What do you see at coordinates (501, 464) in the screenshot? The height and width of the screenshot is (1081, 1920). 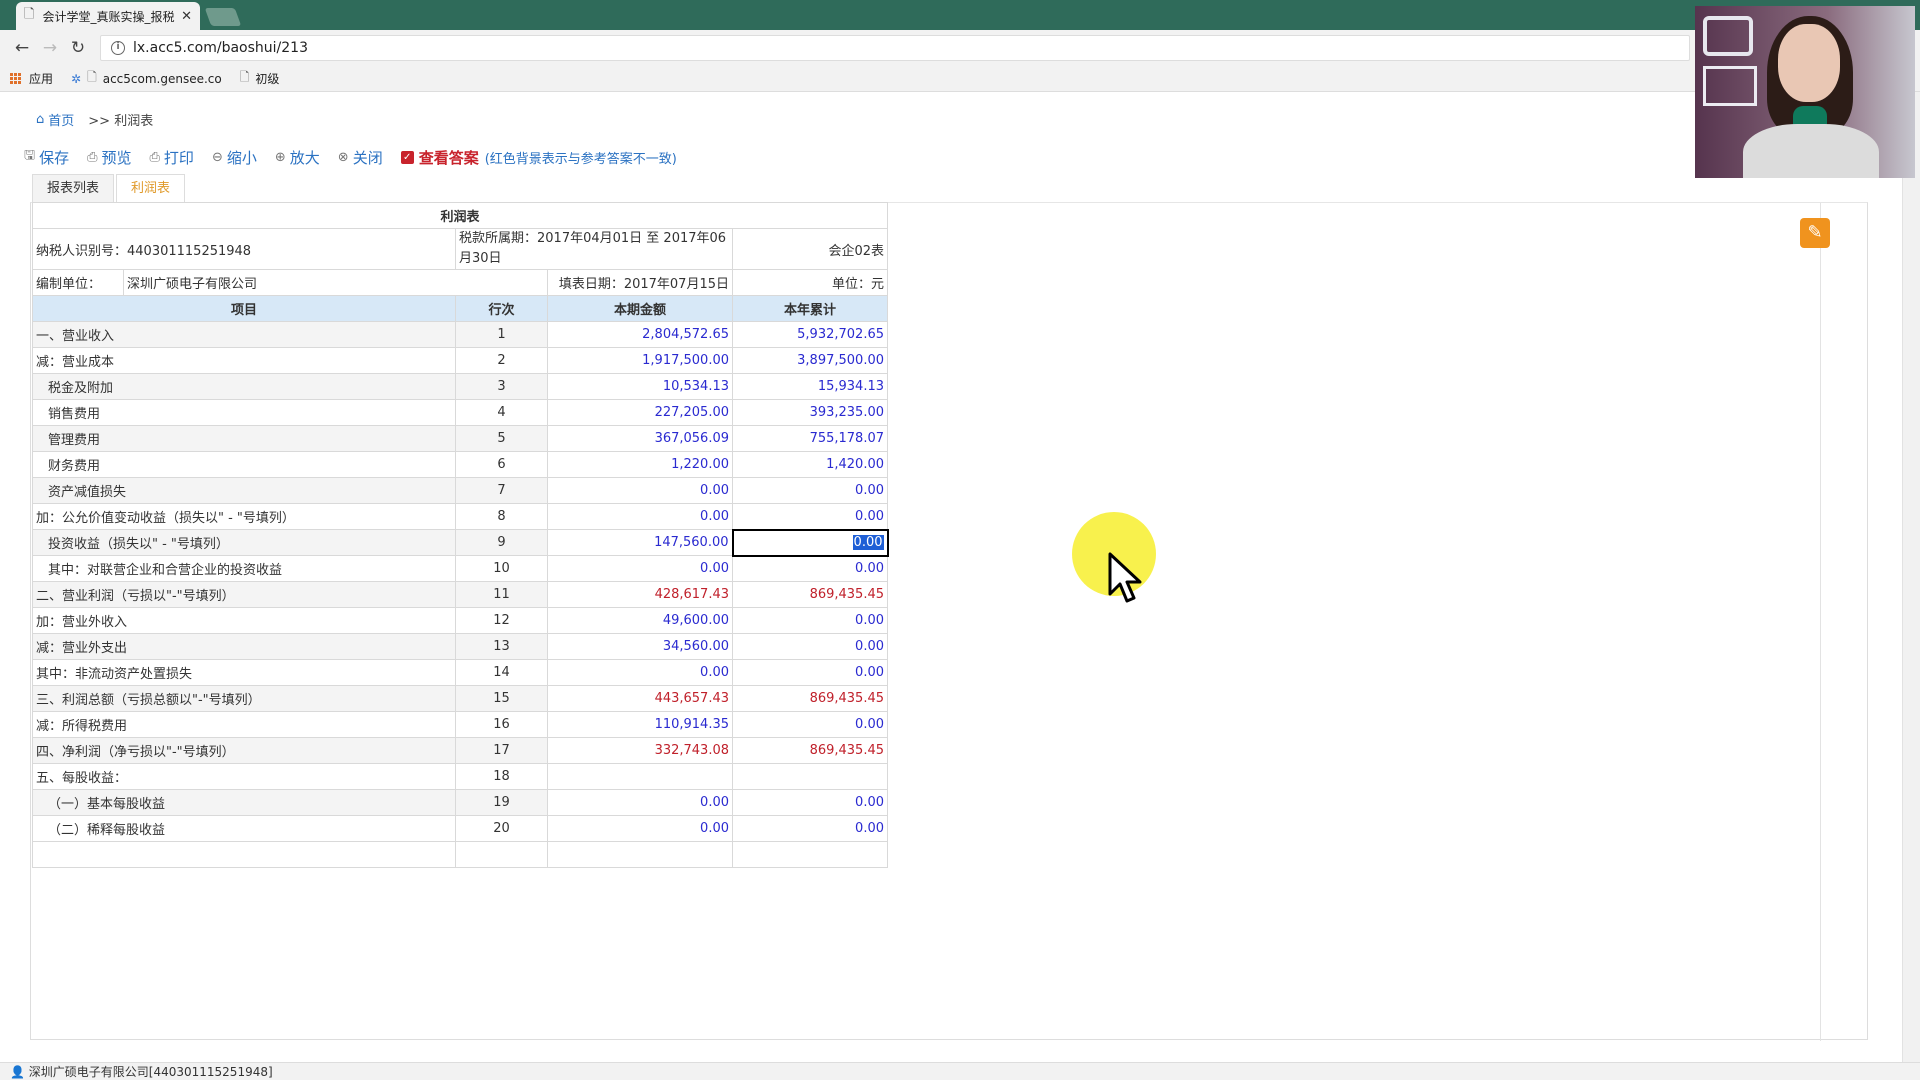 I see `row-line-number: 6` at bounding box center [501, 464].